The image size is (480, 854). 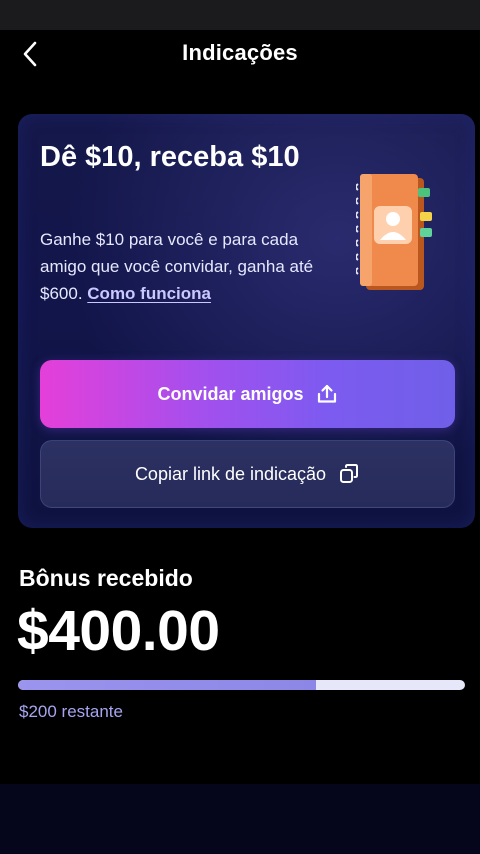 What do you see at coordinates (394, 232) in the screenshot?
I see `contacts-notebook-icon` at bounding box center [394, 232].